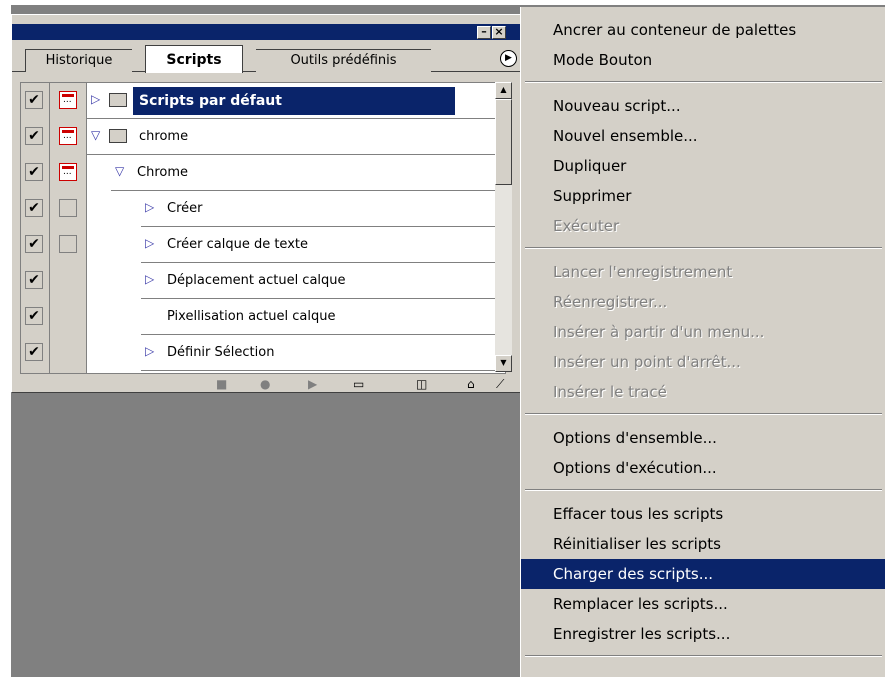  I want to click on menu-item: Exécuter, so click(703, 226).